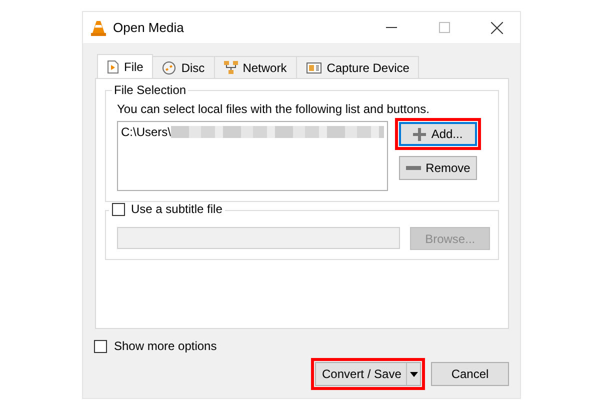  I want to click on convert-save-button: Convert / Save, so click(368, 374).